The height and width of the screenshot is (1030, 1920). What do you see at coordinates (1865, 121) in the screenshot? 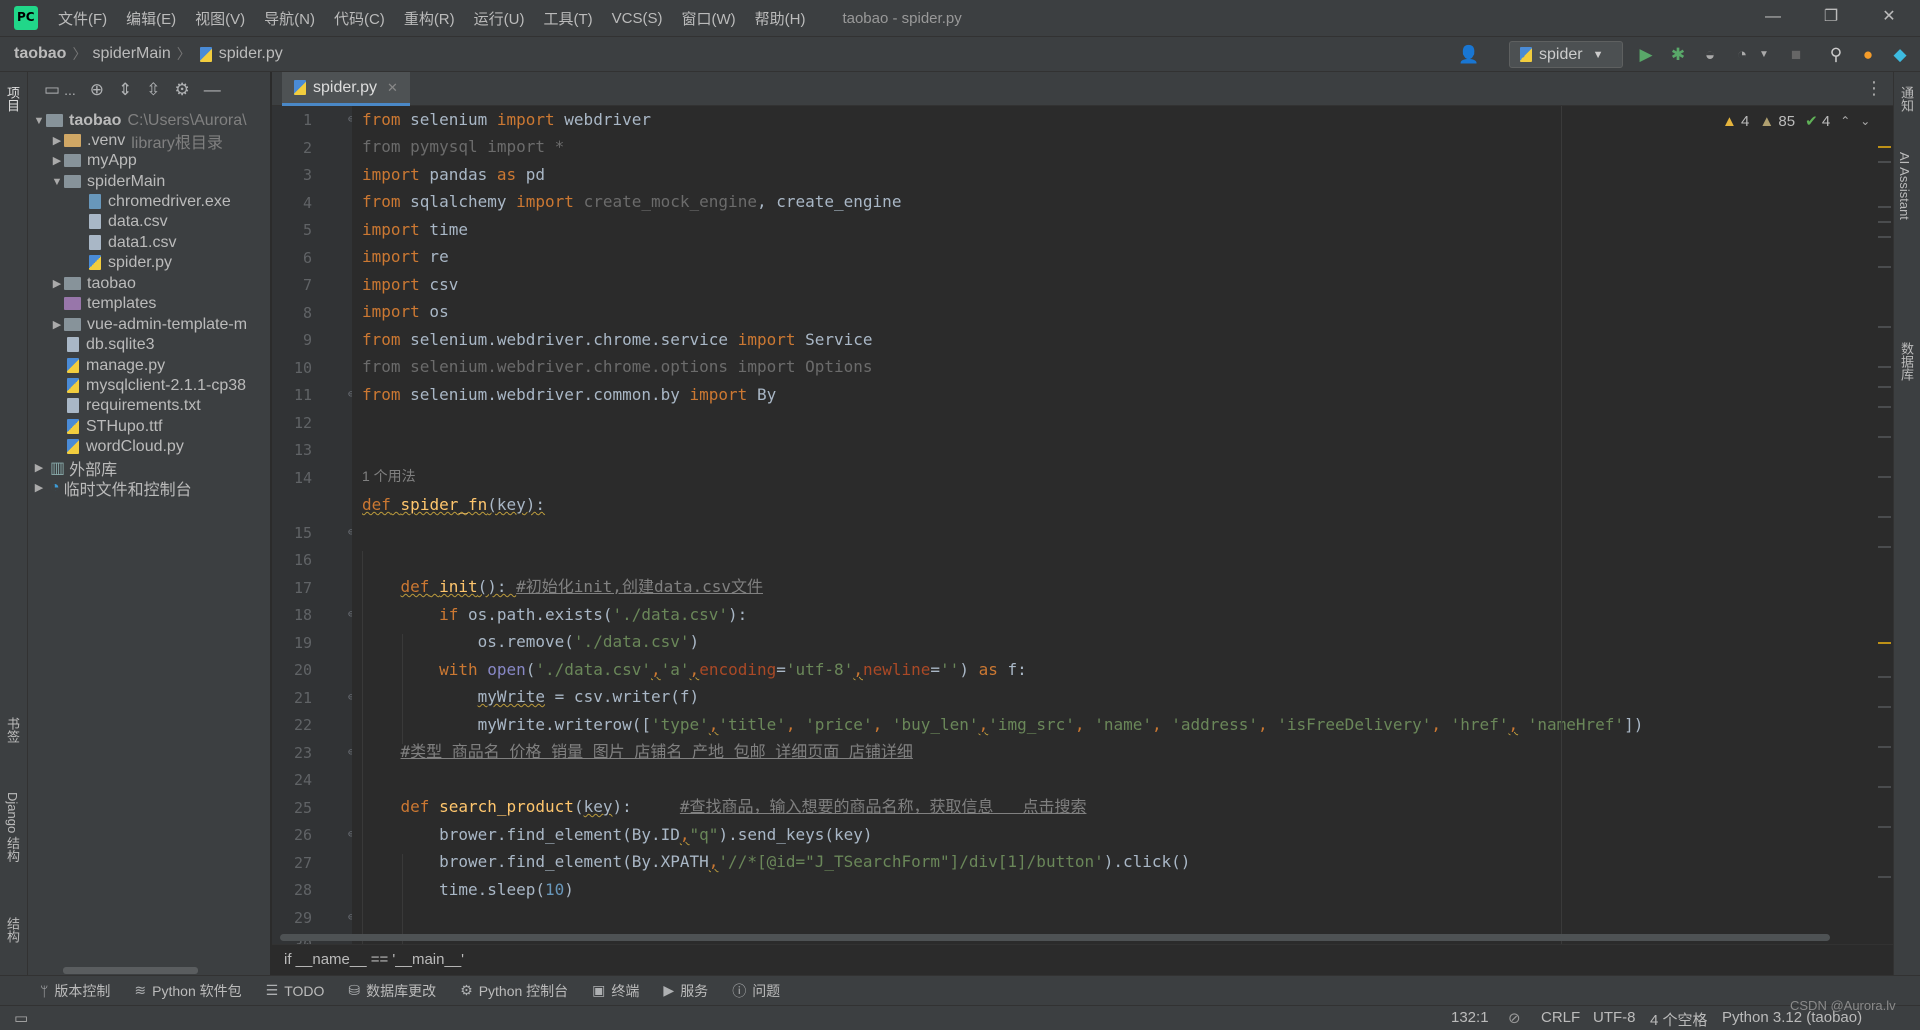
I see `chevron-down-icon: ⌄` at bounding box center [1865, 121].